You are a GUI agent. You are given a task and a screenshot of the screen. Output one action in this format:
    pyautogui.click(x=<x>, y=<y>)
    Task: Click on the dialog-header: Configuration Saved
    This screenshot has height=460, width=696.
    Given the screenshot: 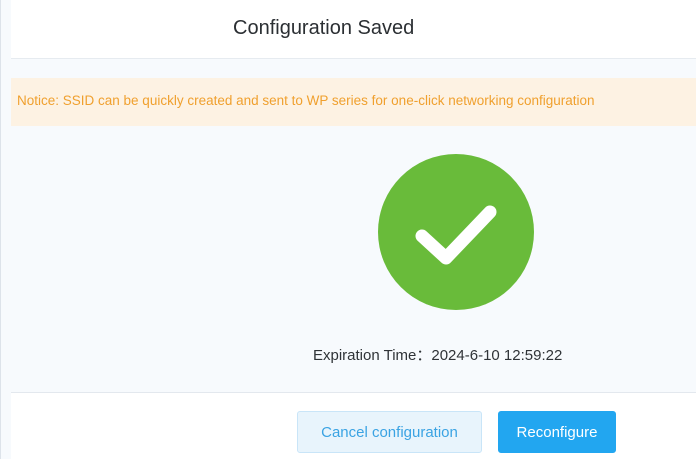 What is the action you would take?
    pyautogui.click(x=353, y=29)
    